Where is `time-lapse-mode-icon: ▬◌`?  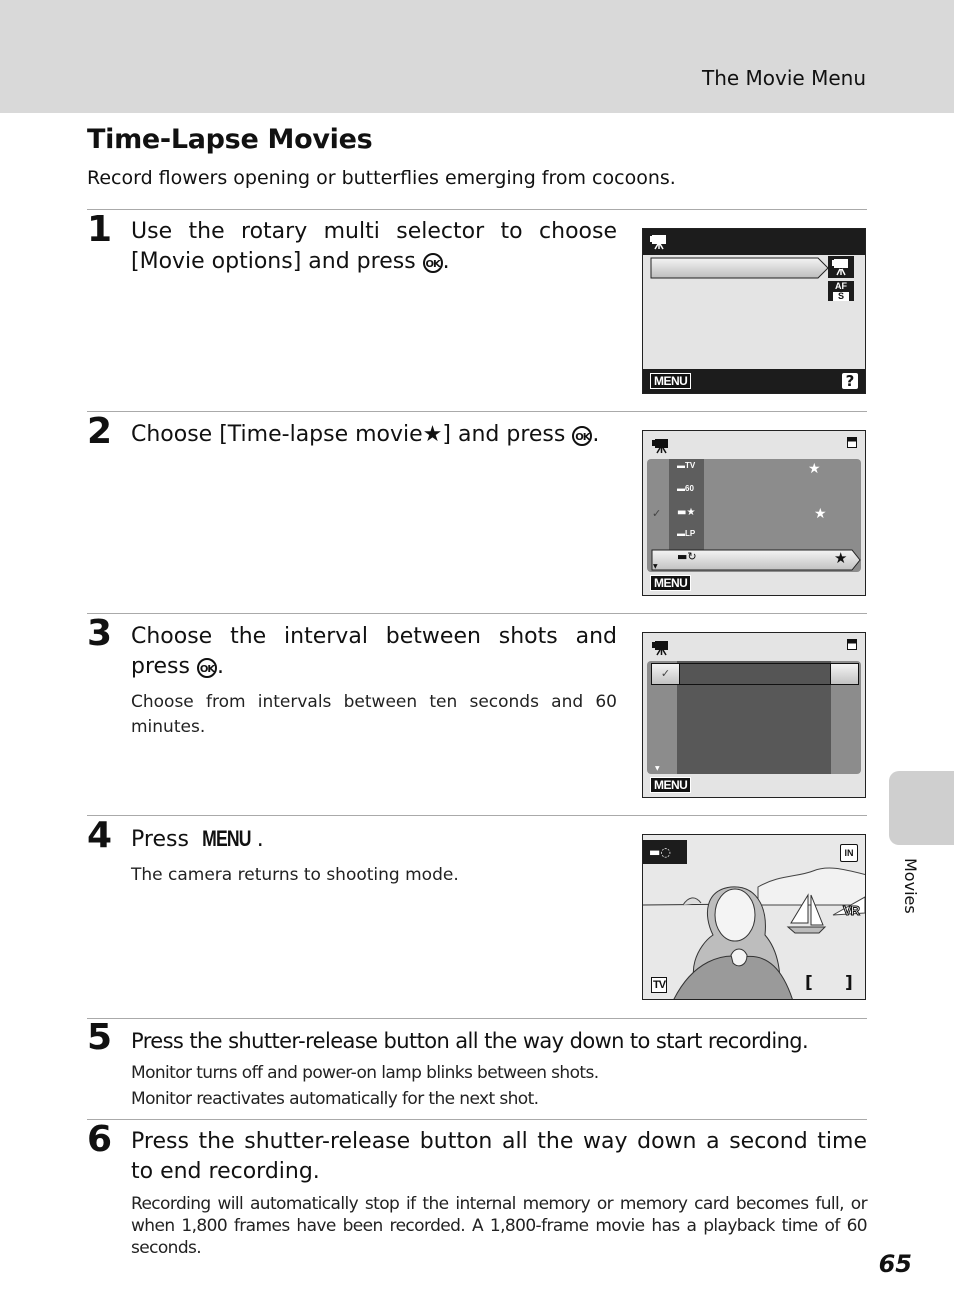
time-lapse-mode-icon: ▬◌ is located at coordinates (665, 852).